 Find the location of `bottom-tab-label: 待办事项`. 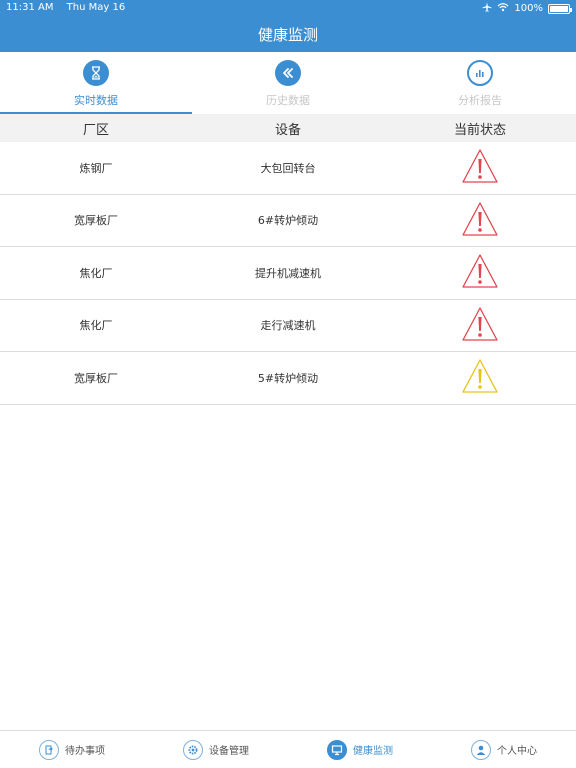

bottom-tab-label: 待办事项 is located at coordinates (85, 751).